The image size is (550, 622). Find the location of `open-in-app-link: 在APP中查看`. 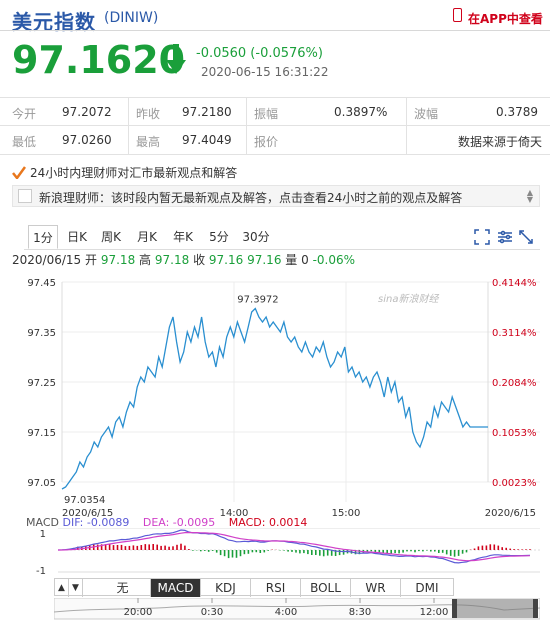

open-in-app-link: 在APP中查看 is located at coordinates (505, 18).